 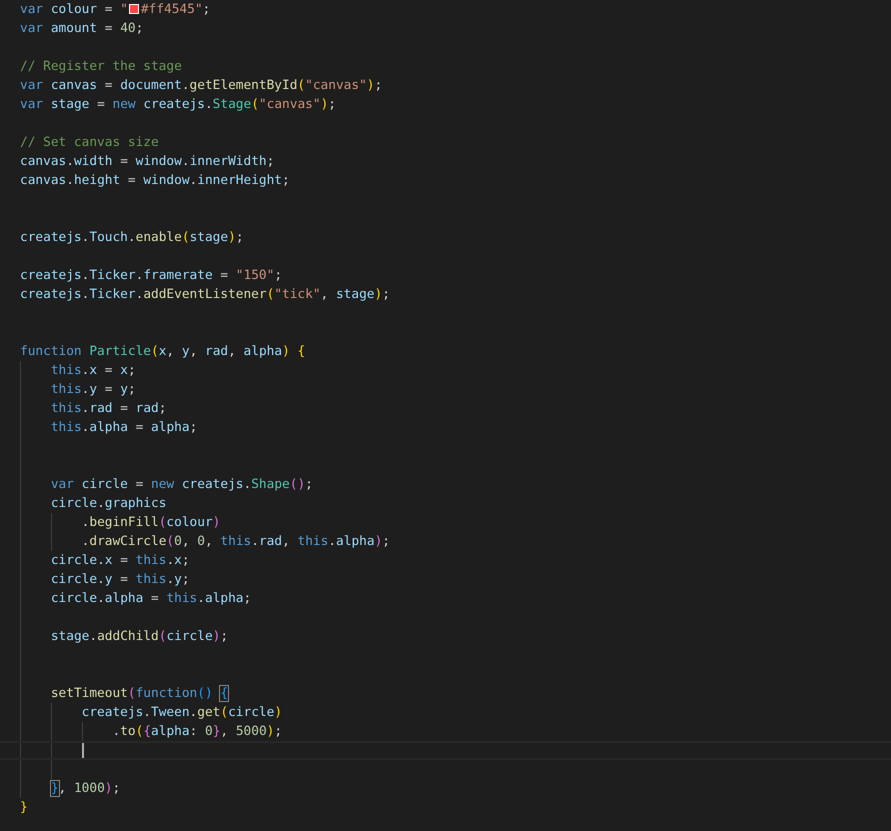 I want to click on code-line: stage.addChild(circle);, so click(x=139, y=636).